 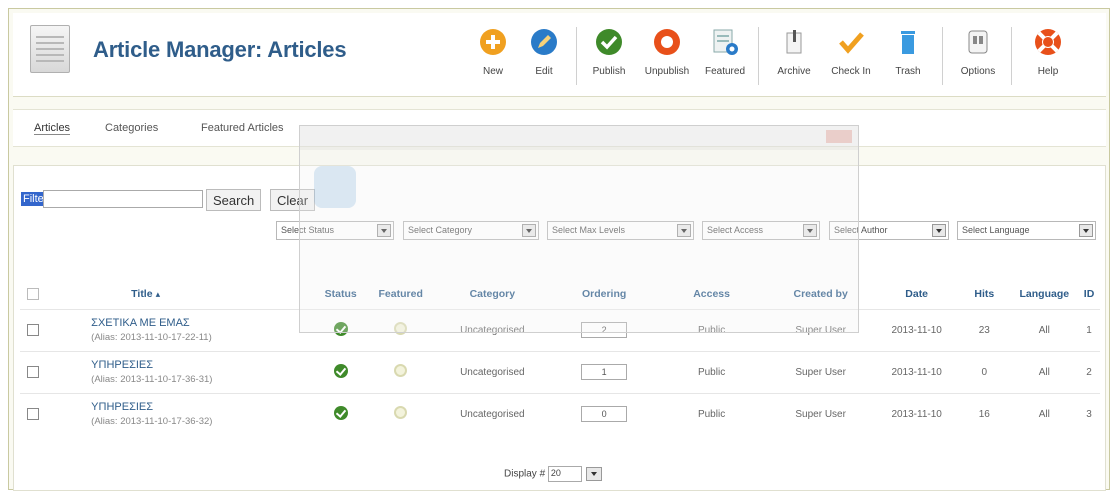 What do you see at coordinates (471, 230) in the screenshot?
I see `select-category: Select Category` at bounding box center [471, 230].